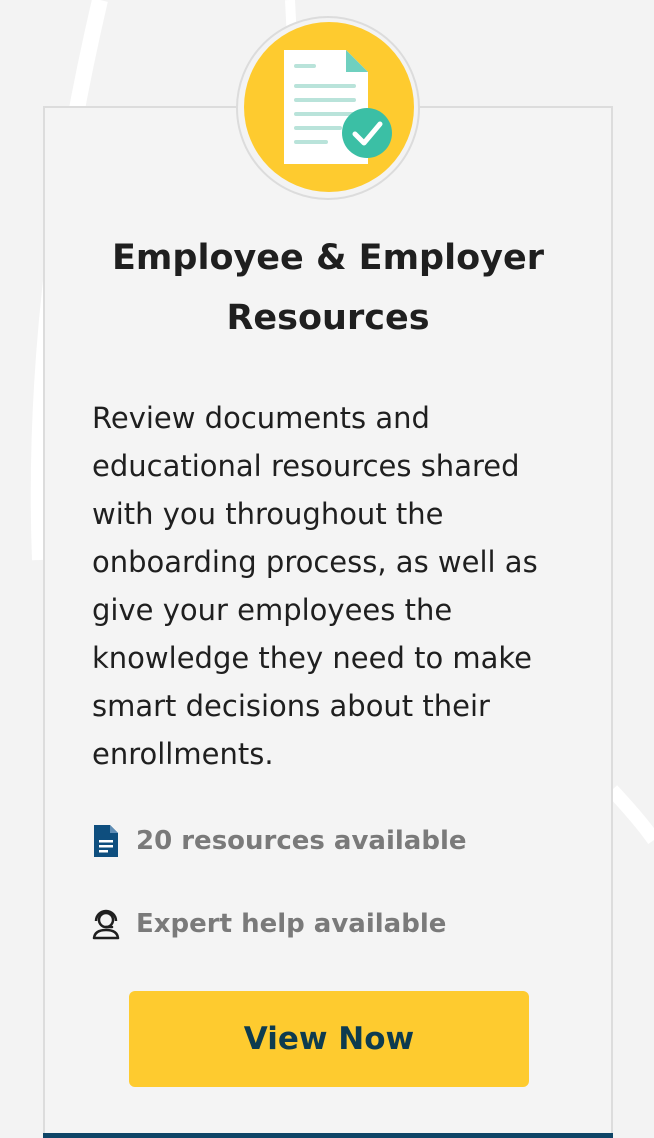  I want to click on expert-help-text: Expert help available, so click(291, 924).